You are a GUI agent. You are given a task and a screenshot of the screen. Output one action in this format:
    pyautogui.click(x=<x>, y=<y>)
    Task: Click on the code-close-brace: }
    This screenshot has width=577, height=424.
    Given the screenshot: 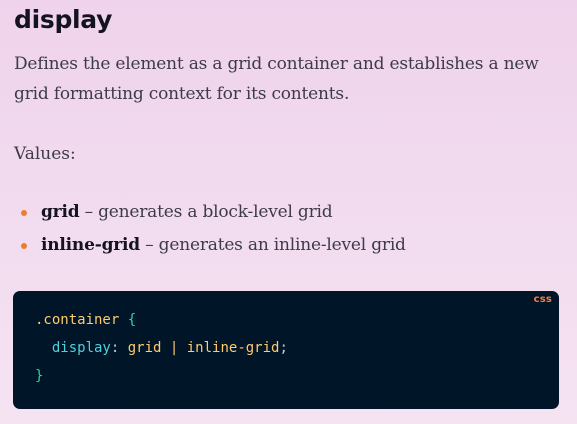 What is the action you would take?
    pyautogui.click(x=39, y=376)
    